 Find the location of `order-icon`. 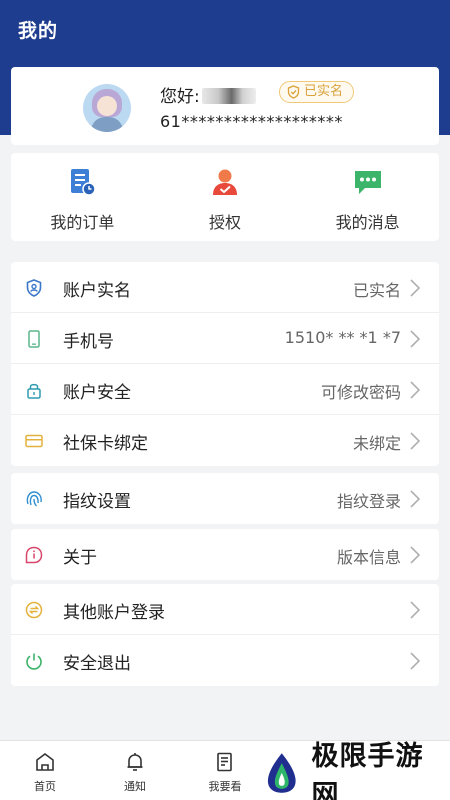

order-icon is located at coordinates (82, 182).